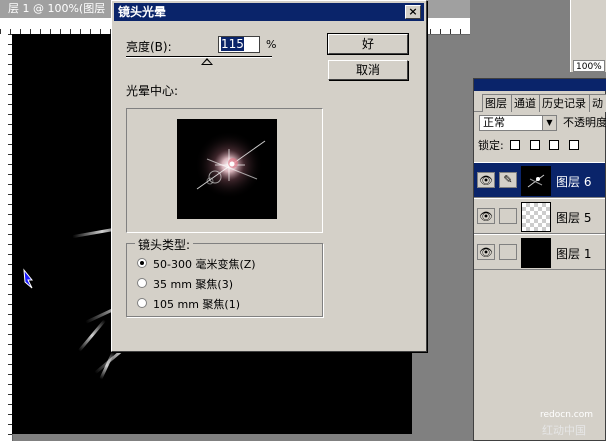 This screenshot has height=441, width=606. I want to click on radio-label: 35 mm 聚焦(3), so click(193, 284).